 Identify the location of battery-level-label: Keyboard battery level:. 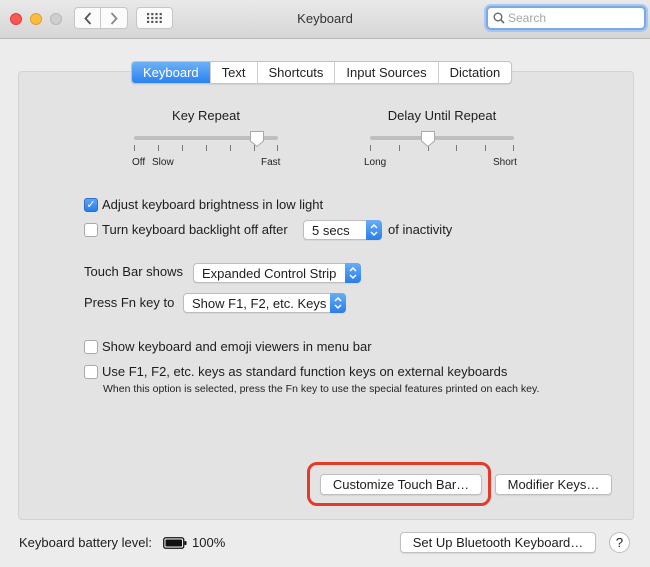
(85, 542).